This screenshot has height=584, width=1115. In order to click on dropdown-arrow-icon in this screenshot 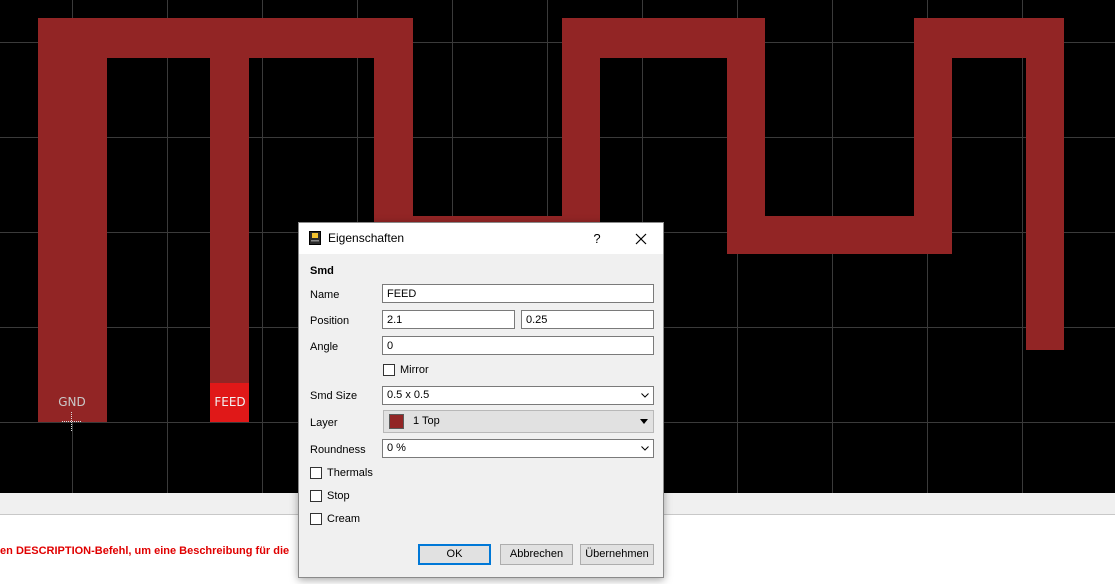, I will do `click(644, 421)`.